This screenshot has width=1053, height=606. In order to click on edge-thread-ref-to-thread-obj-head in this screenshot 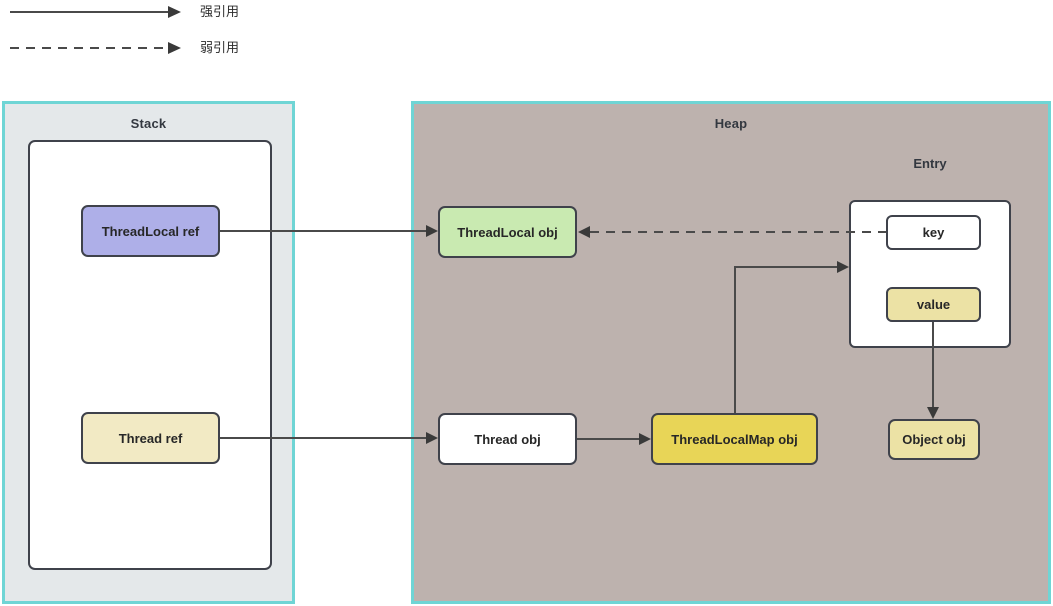, I will do `click(432, 438)`.